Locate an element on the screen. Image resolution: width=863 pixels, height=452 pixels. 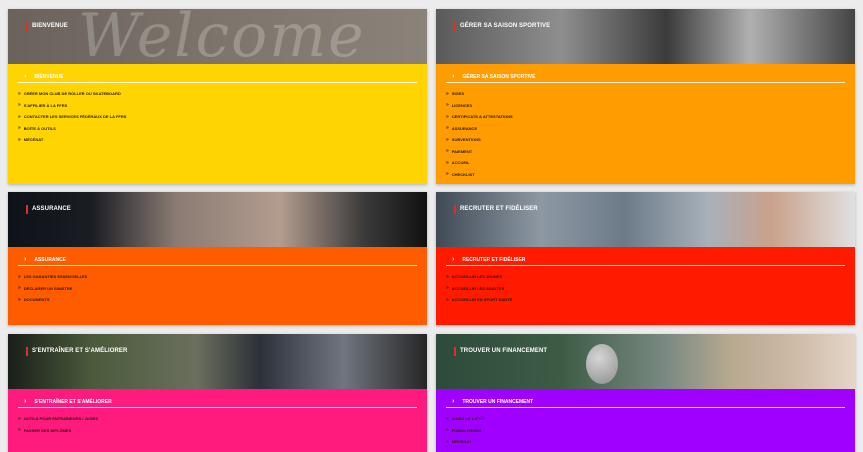
list-item: » AIDES DE L'ÉTAT is located at coordinates (465, 419).